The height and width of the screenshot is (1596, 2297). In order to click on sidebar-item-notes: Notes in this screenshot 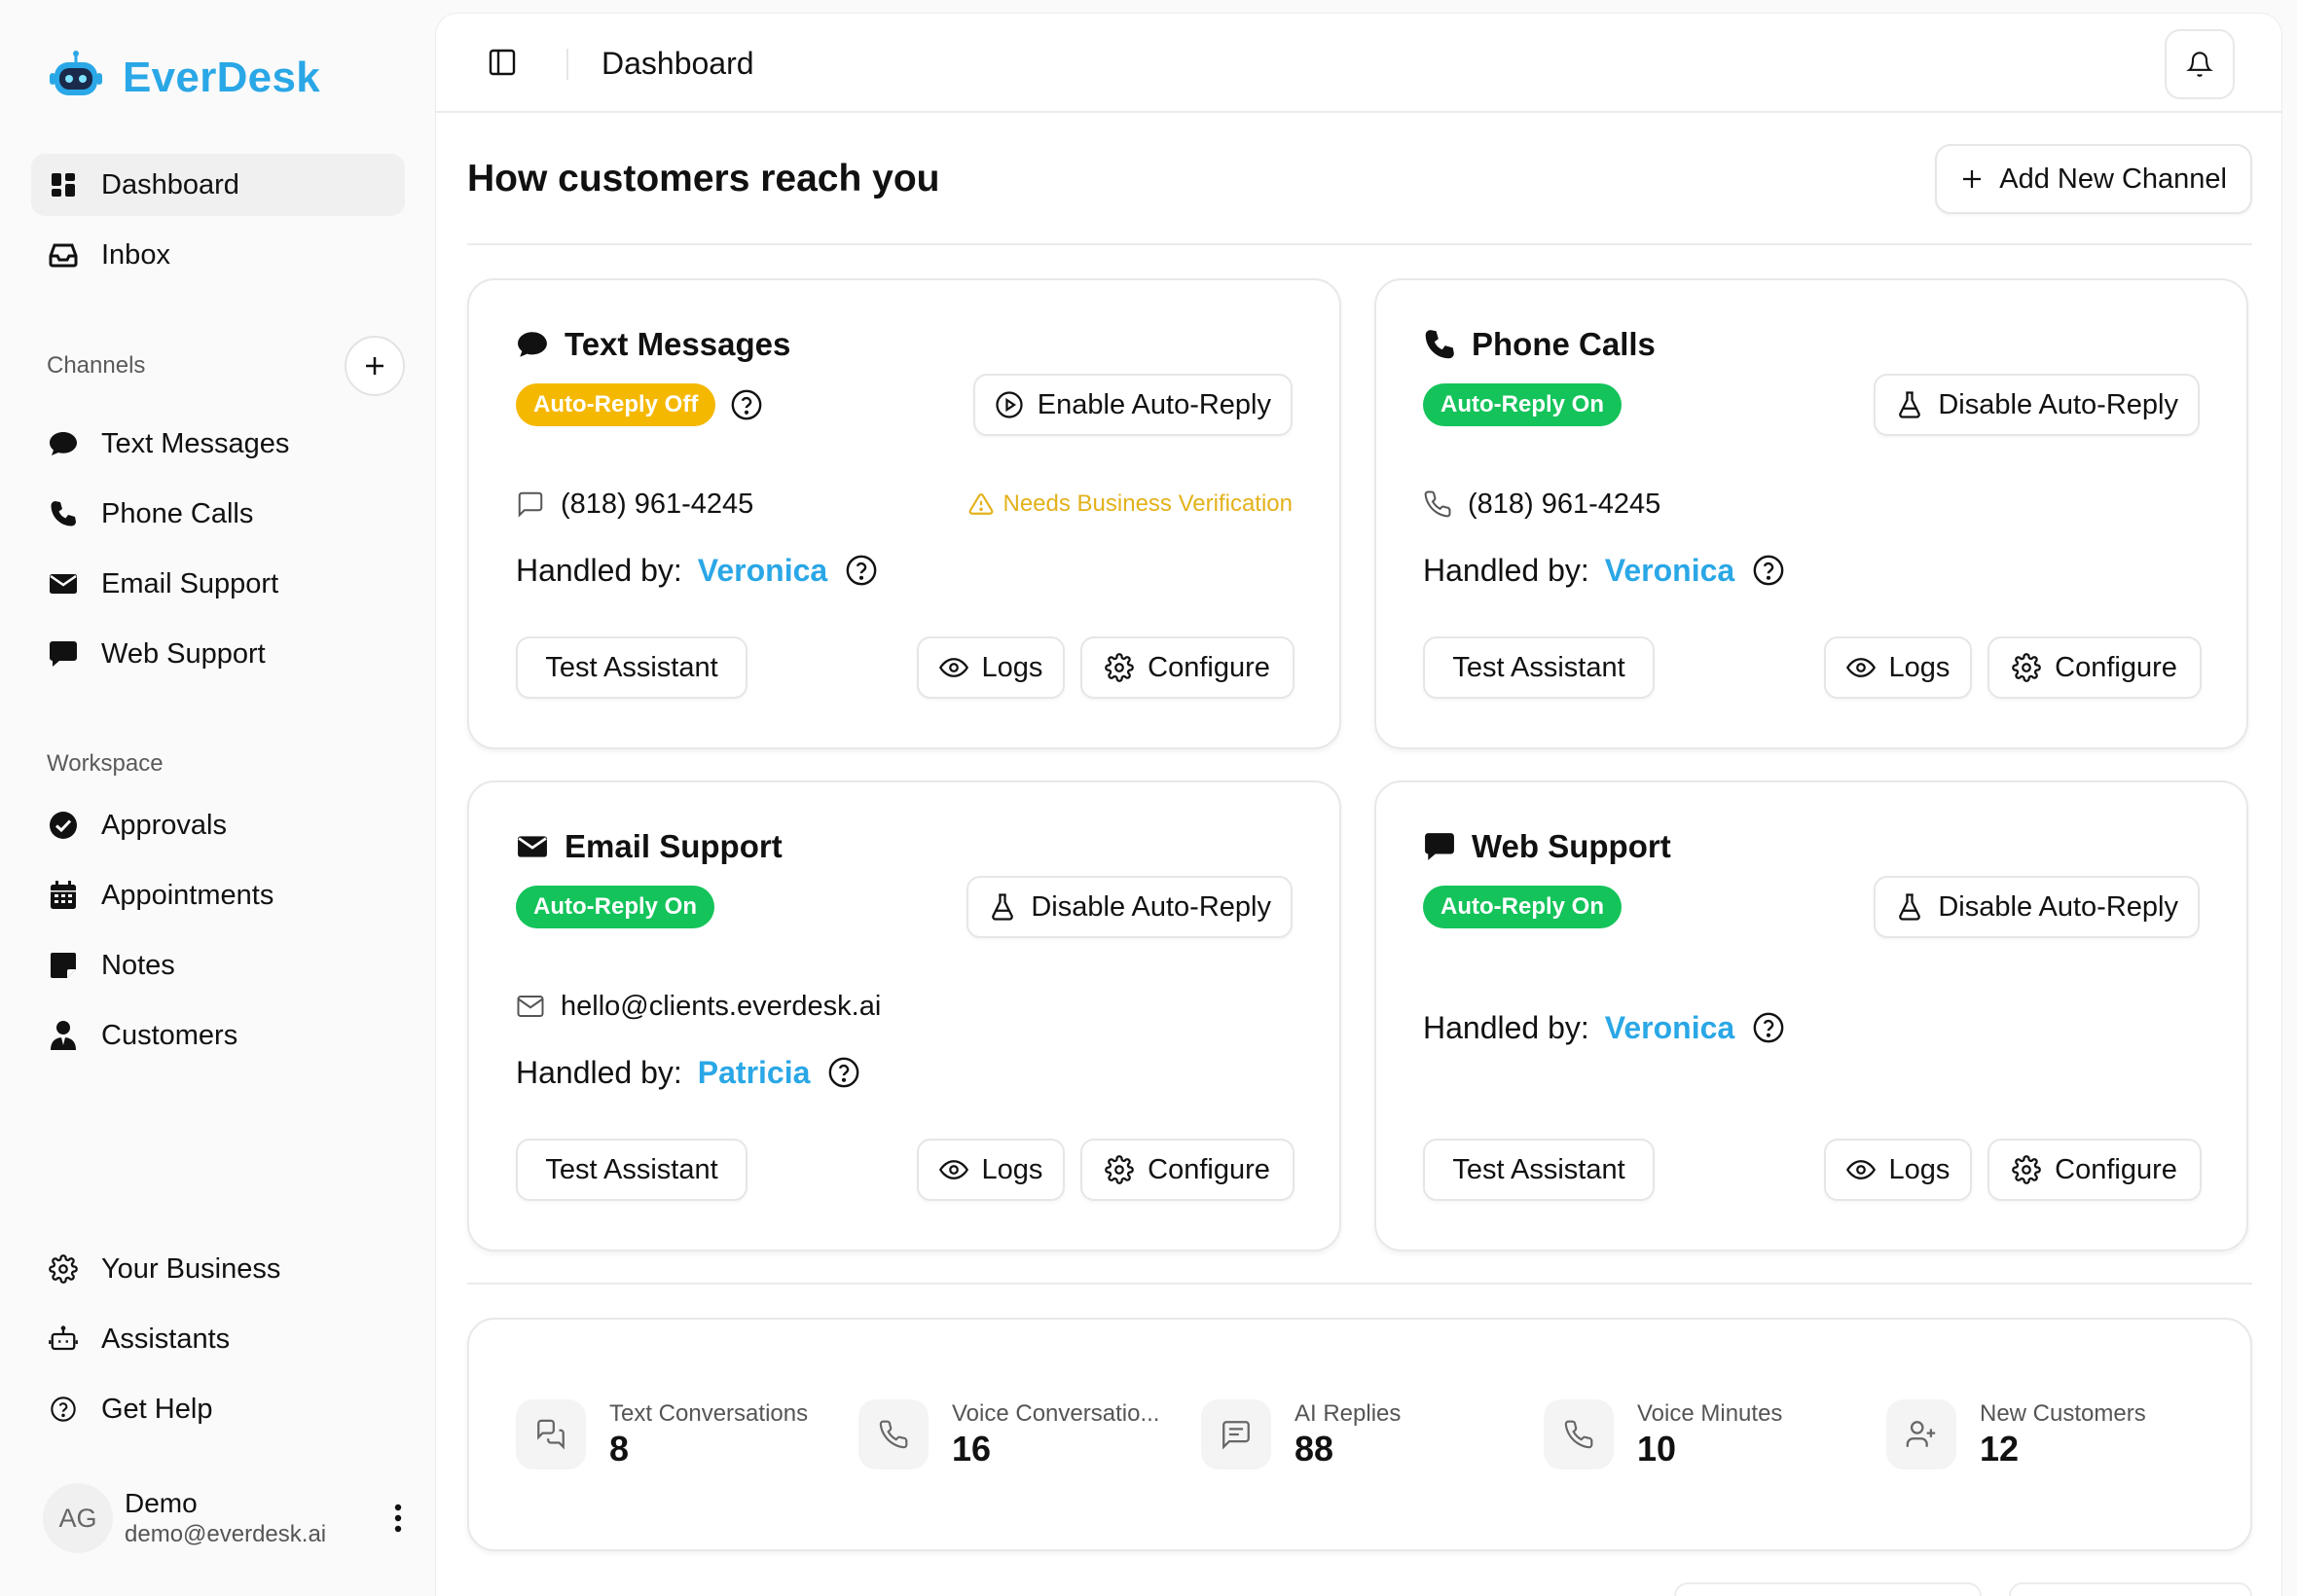, I will do `click(218, 966)`.